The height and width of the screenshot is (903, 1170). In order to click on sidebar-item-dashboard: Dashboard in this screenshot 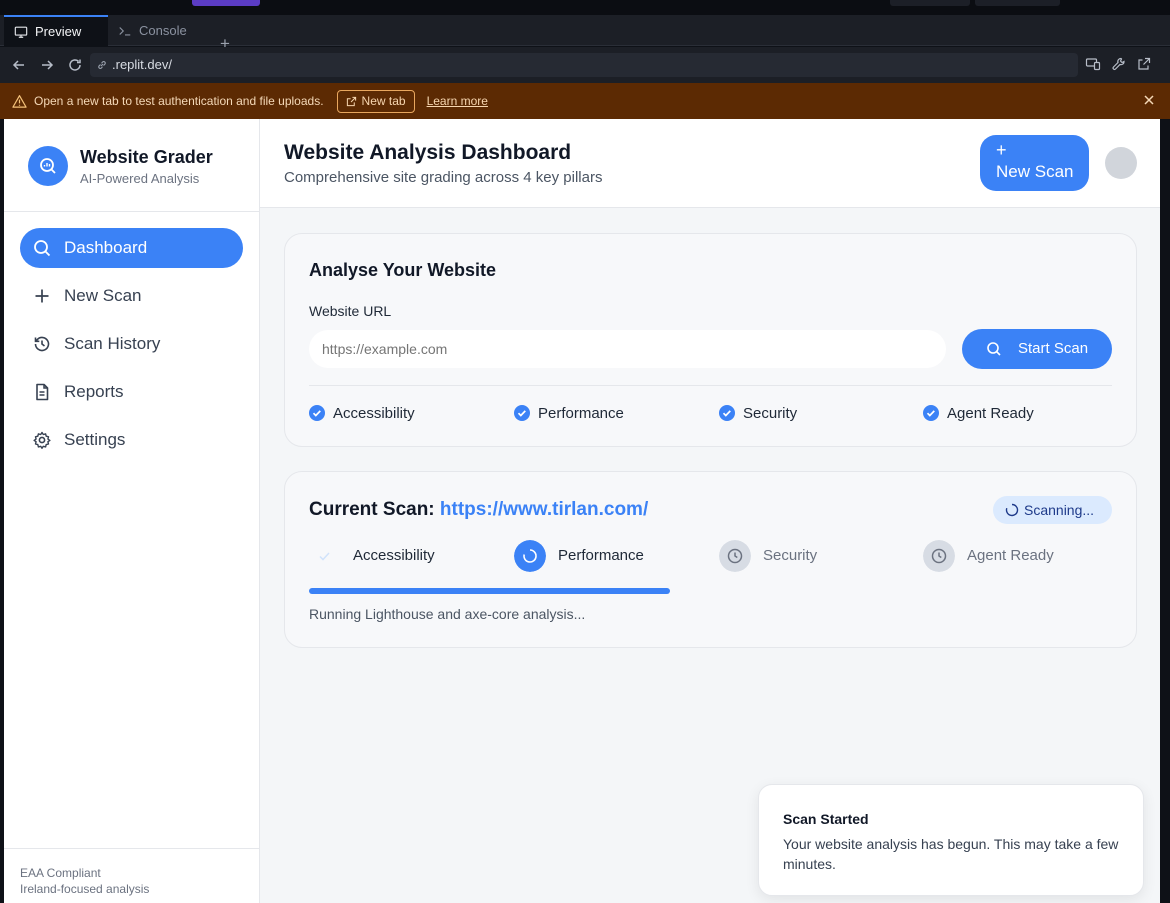, I will do `click(131, 248)`.